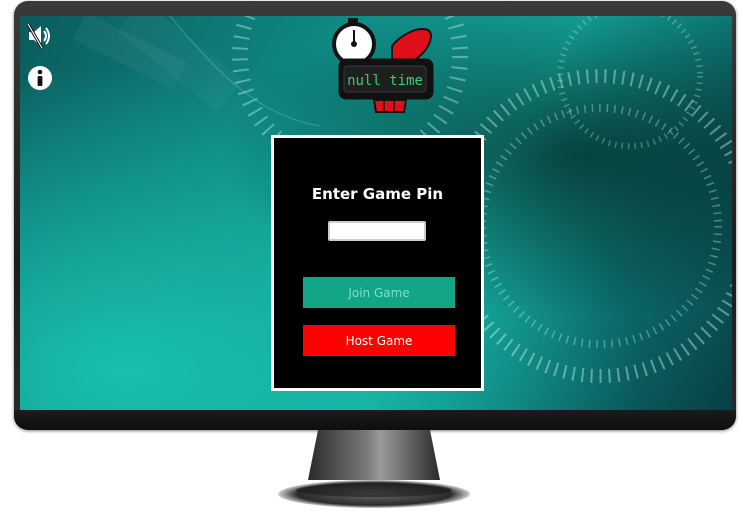 The width and height of the screenshot is (742, 512). Describe the element at coordinates (386, 66) in the screenshot. I see `null-time-logo: null time` at that location.